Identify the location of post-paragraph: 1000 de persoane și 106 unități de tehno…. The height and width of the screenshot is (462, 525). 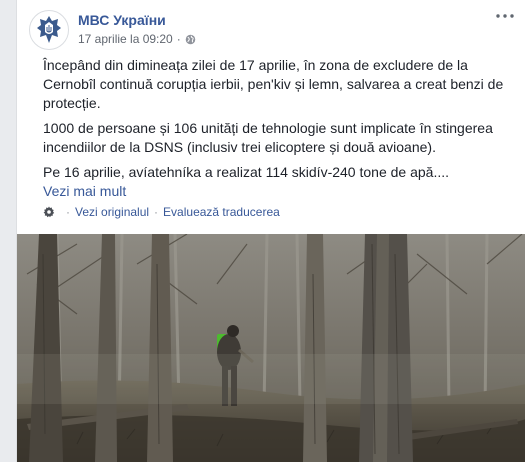
(268, 137).